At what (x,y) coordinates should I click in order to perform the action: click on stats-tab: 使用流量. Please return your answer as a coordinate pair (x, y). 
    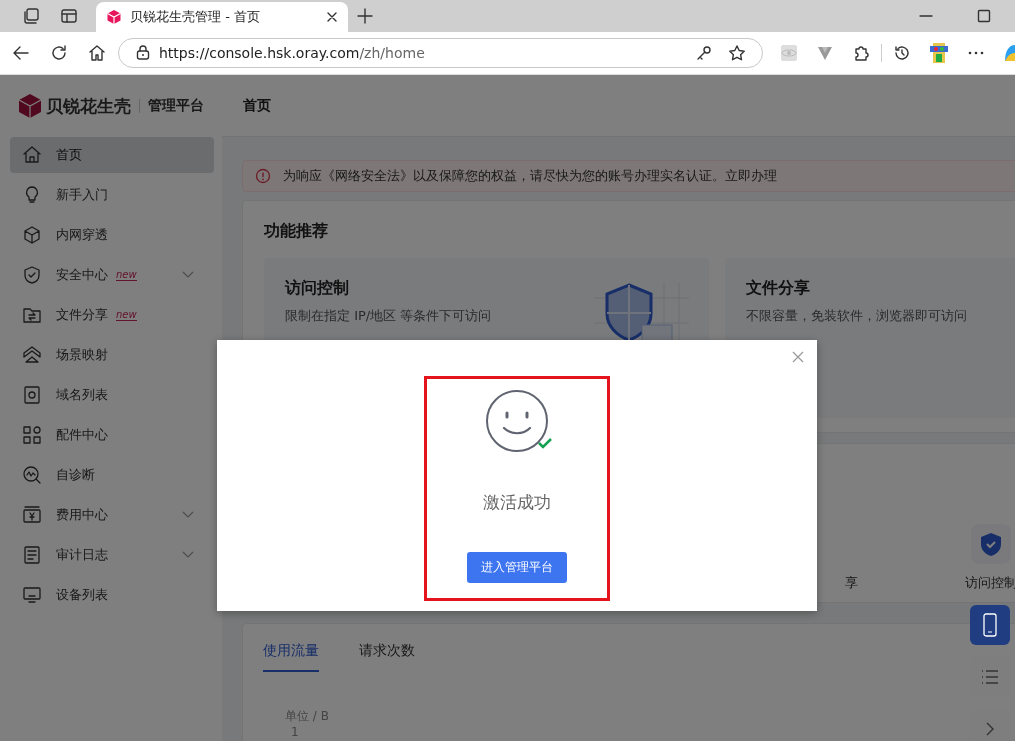
    Looking at the image, I should click on (291, 655).